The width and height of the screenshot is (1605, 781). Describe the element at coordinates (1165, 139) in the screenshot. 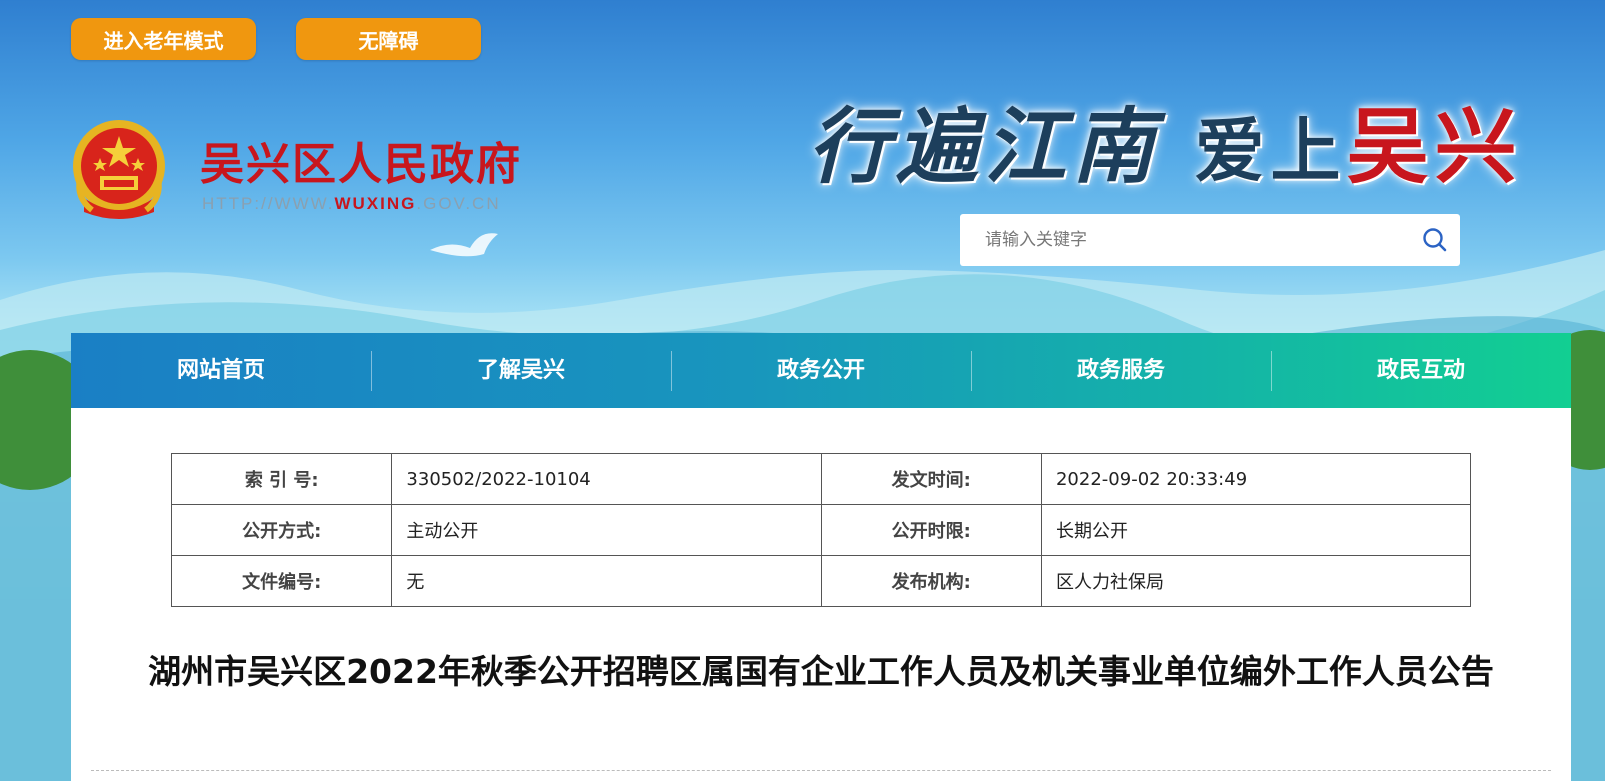

I see `slogan-banner: 行遍江南 爱上吴兴` at that location.